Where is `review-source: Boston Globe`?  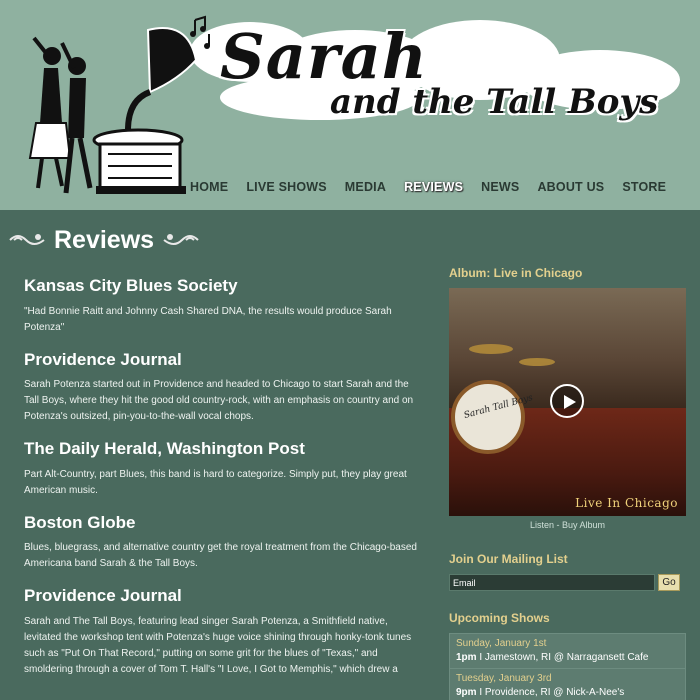 review-source: Boston Globe is located at coordinates (80, 522).